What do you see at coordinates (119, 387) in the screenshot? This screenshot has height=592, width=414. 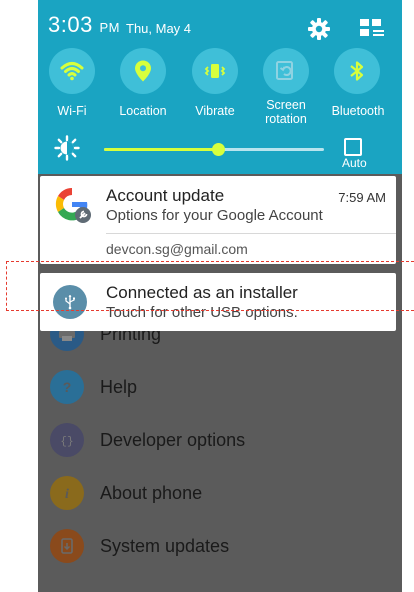 I see `settings-item-label: Help` at bounding box center [119, 387].